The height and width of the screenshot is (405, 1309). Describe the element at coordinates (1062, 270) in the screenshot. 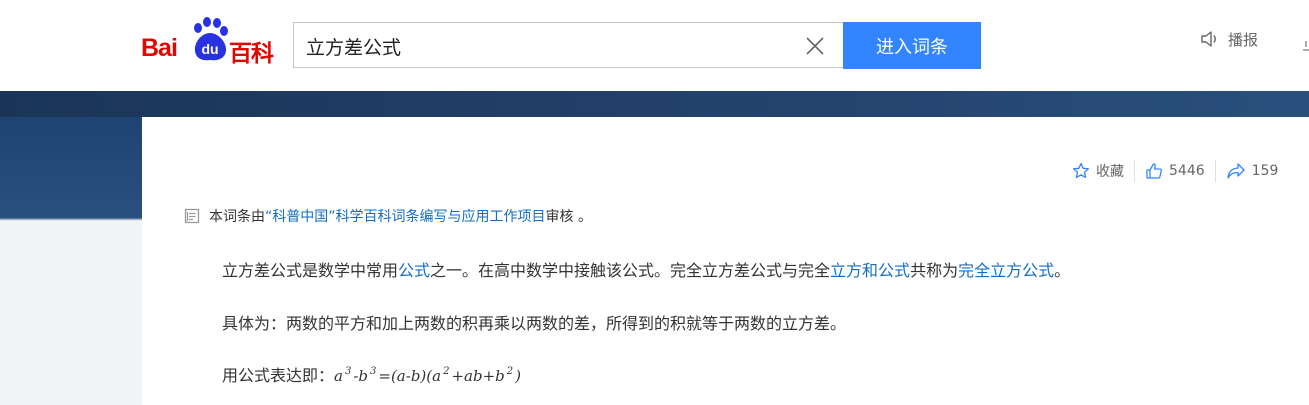

I see `text-segment: 。` at that location.